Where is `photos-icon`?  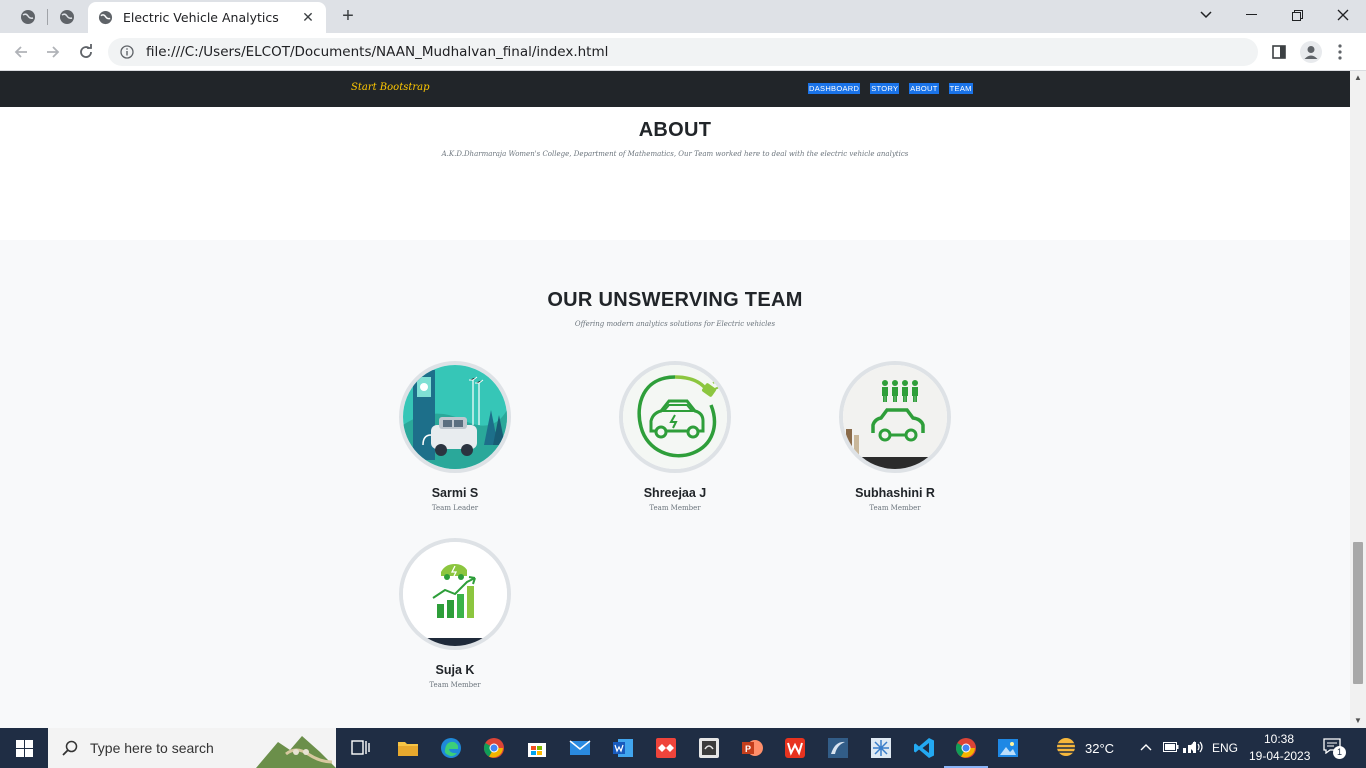 photos-icon is located at coordinates (1008, 748).